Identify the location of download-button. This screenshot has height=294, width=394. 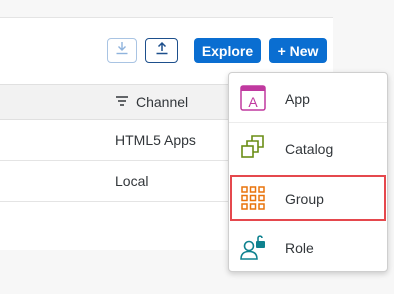
(122, 50).